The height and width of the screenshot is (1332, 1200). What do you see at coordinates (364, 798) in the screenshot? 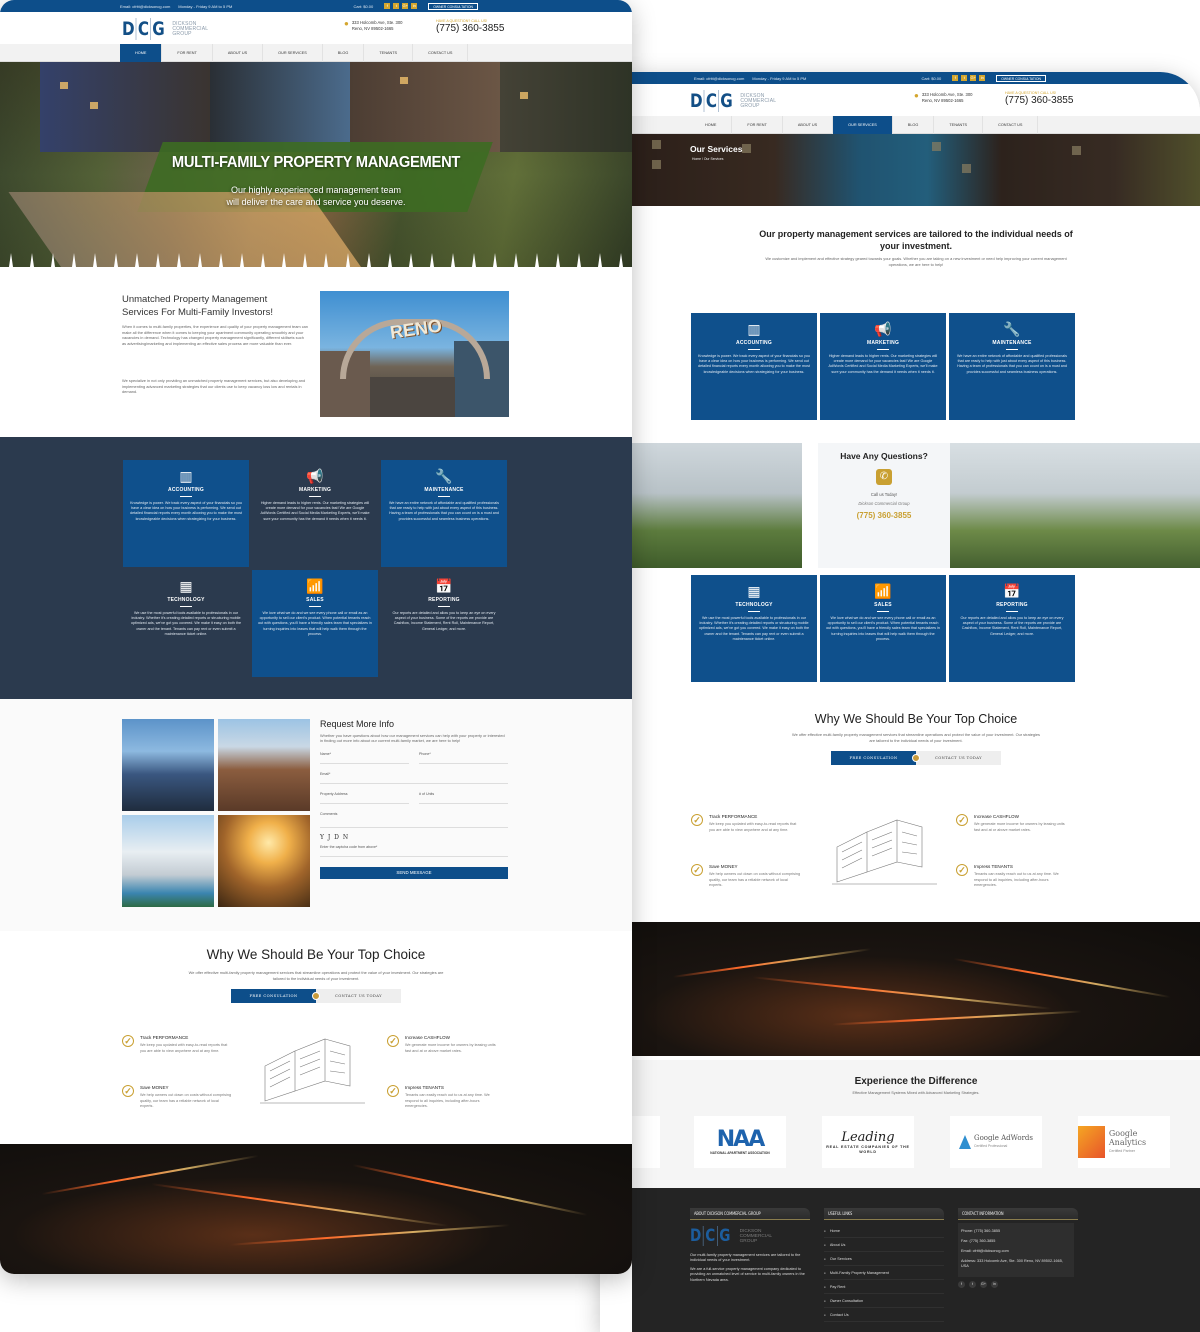
I see `property-address-field: Property Address` at bounding box center [364, 798].